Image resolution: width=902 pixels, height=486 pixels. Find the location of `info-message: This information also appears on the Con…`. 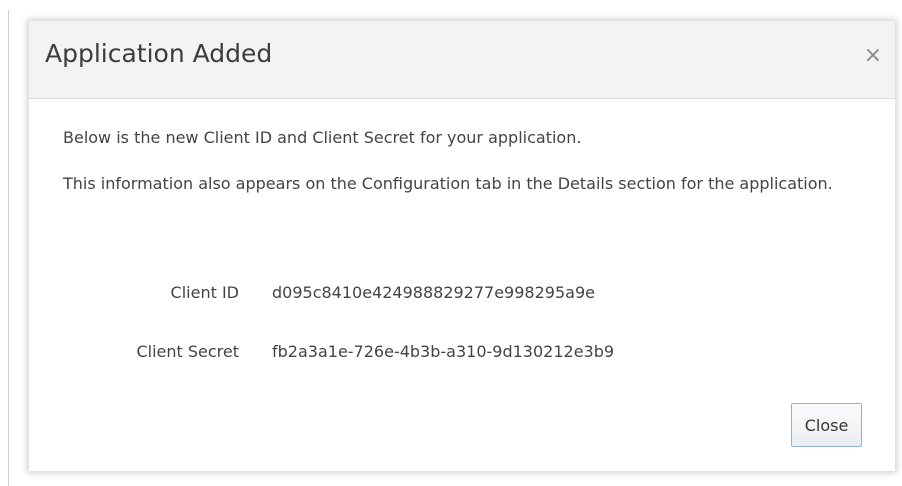

info-message: This information also appears on the Con… is located at coordinates (448, 183).